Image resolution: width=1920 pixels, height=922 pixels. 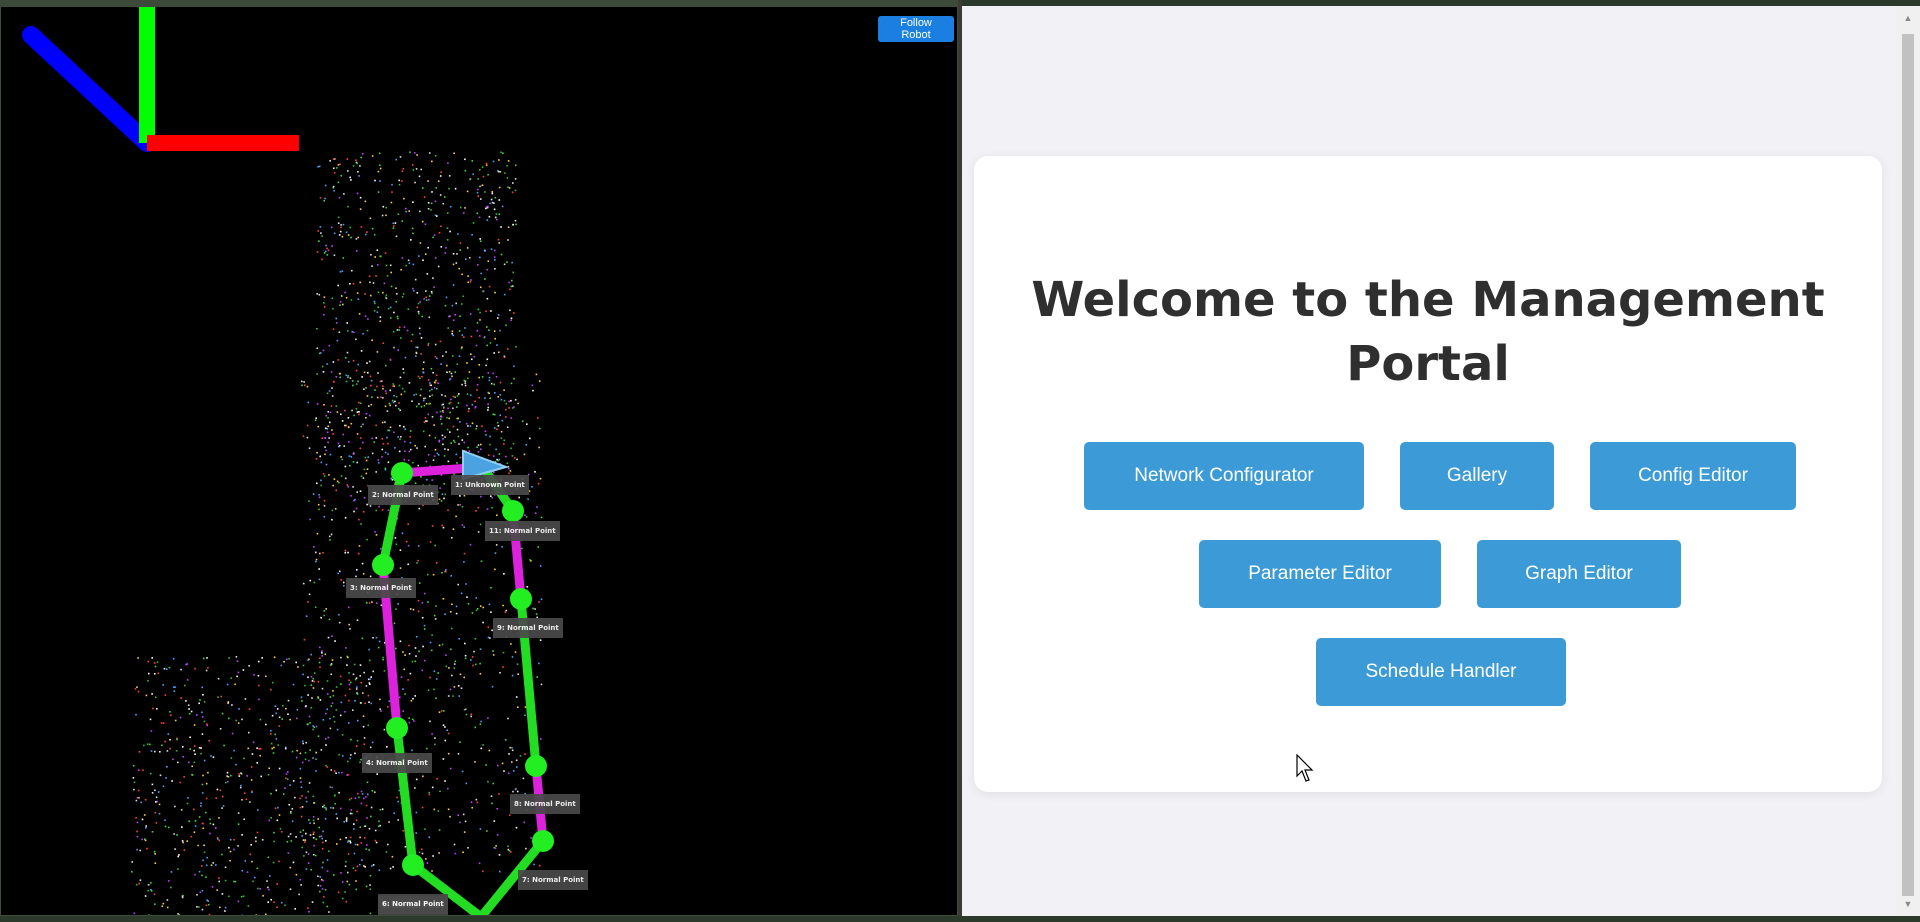 What do you see at coordinates (522, 531) in the screenshot?
I see `waypoint-label: 11: Normal Point` at bounding box center [522, 531].